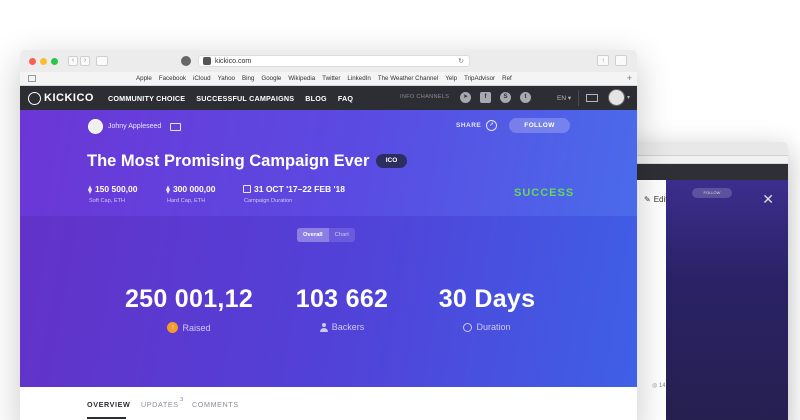 The width and height of the screenshot is (800, 420). What do you see at coordinates (189, 299) in the screenshot?
I see `raised-value: 250 001,12` at bounding box center [189, 299].